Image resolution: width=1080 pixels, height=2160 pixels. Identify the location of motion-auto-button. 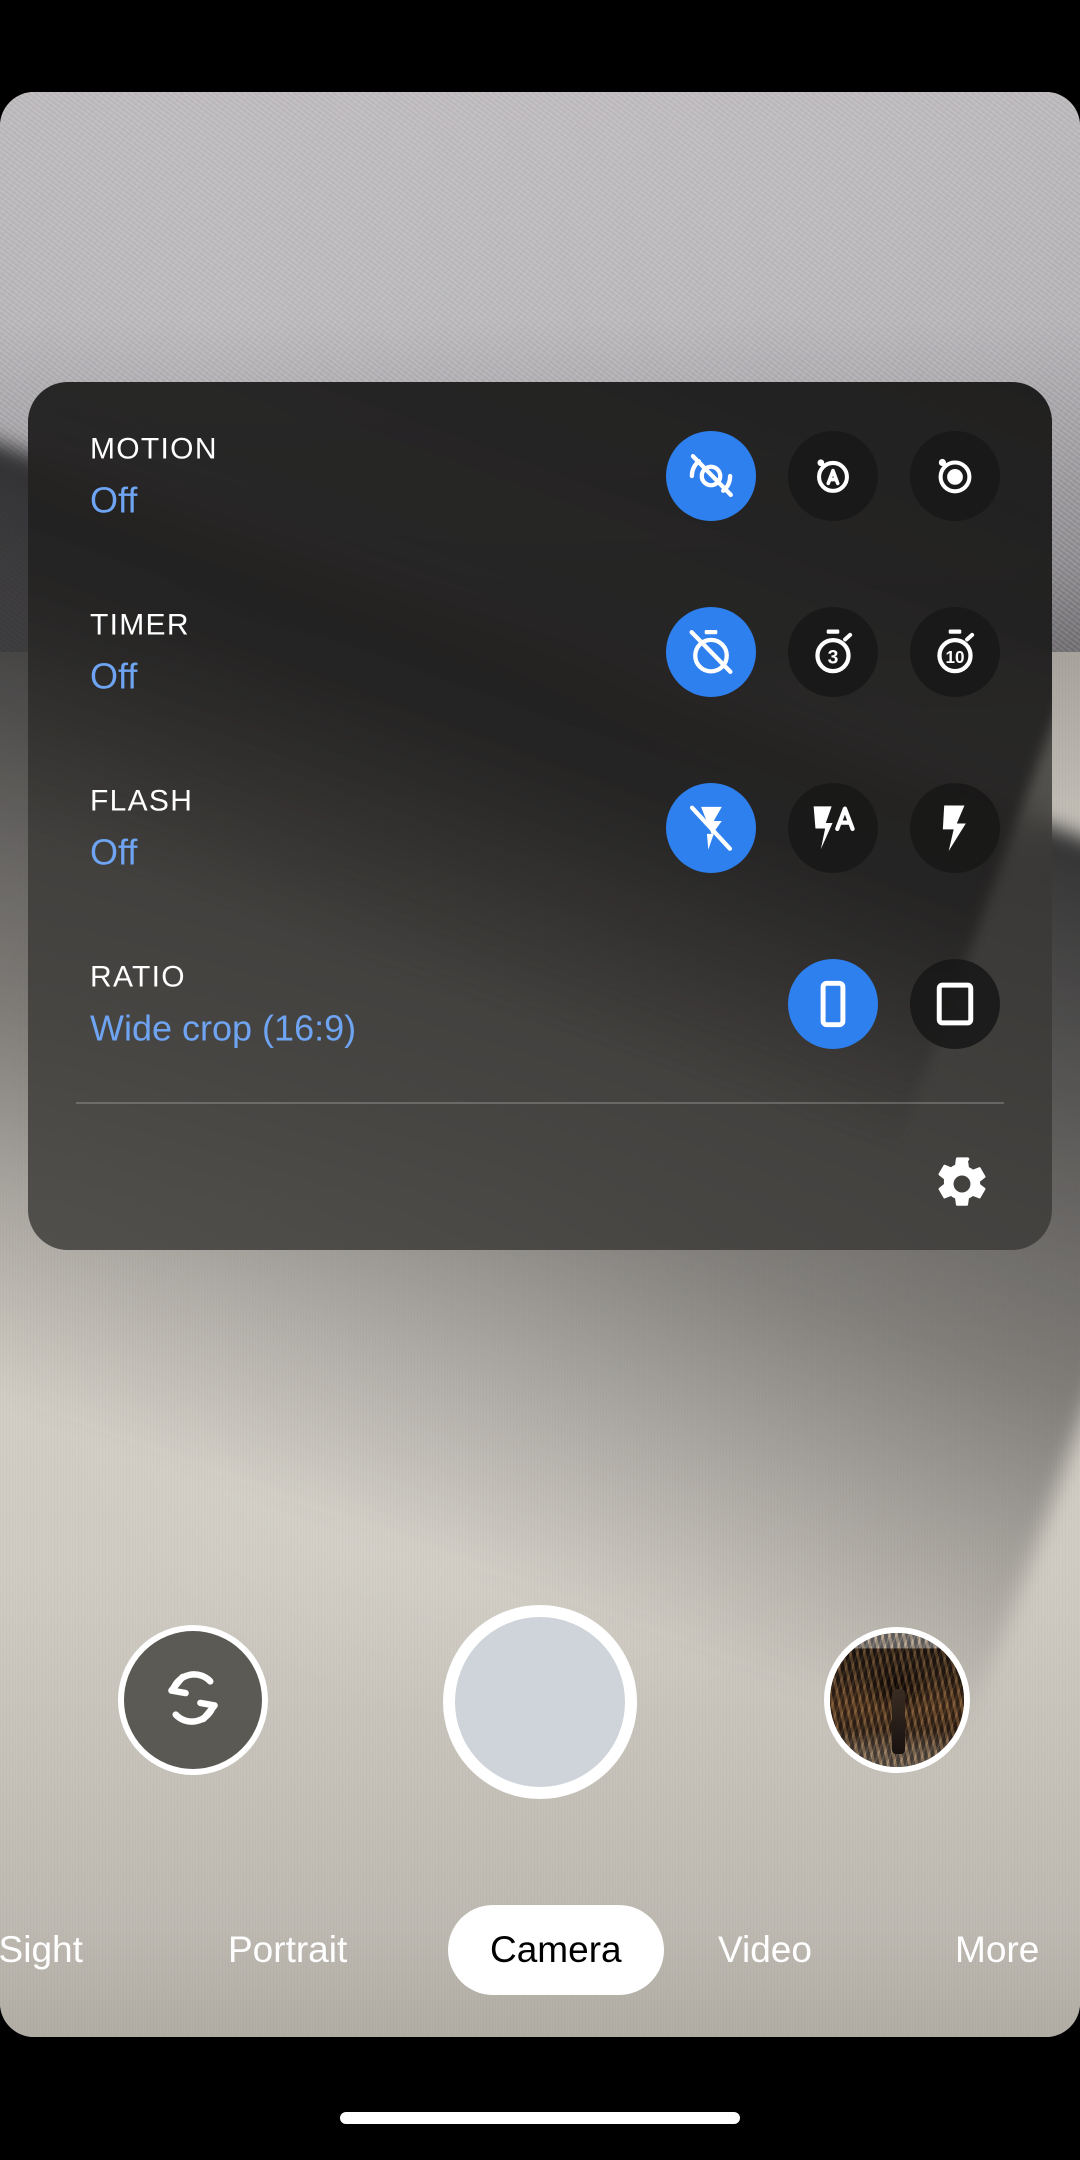
(833, 476).